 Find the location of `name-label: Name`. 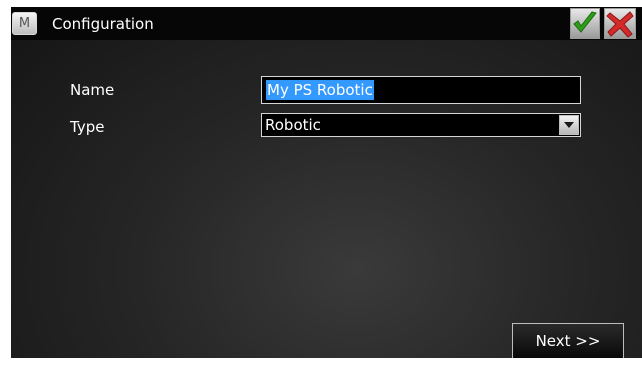

name-label: Name is located at coordinates (92, 90).